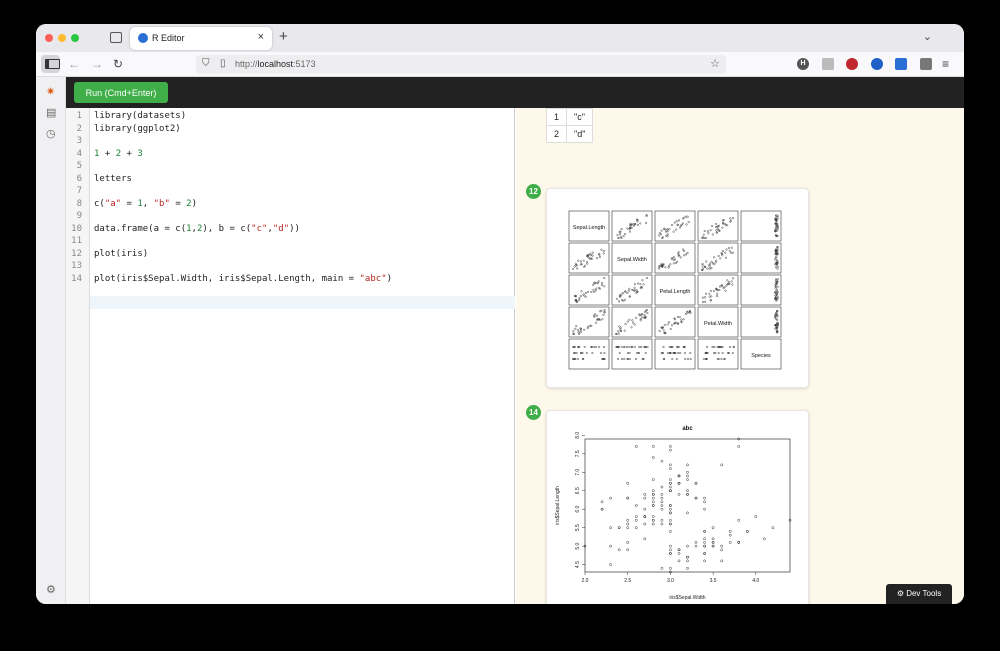 Image resolution: width=1000 pixels, height=651 pixels. I want to click on shield-icon: ⛉, so click(206, 63).